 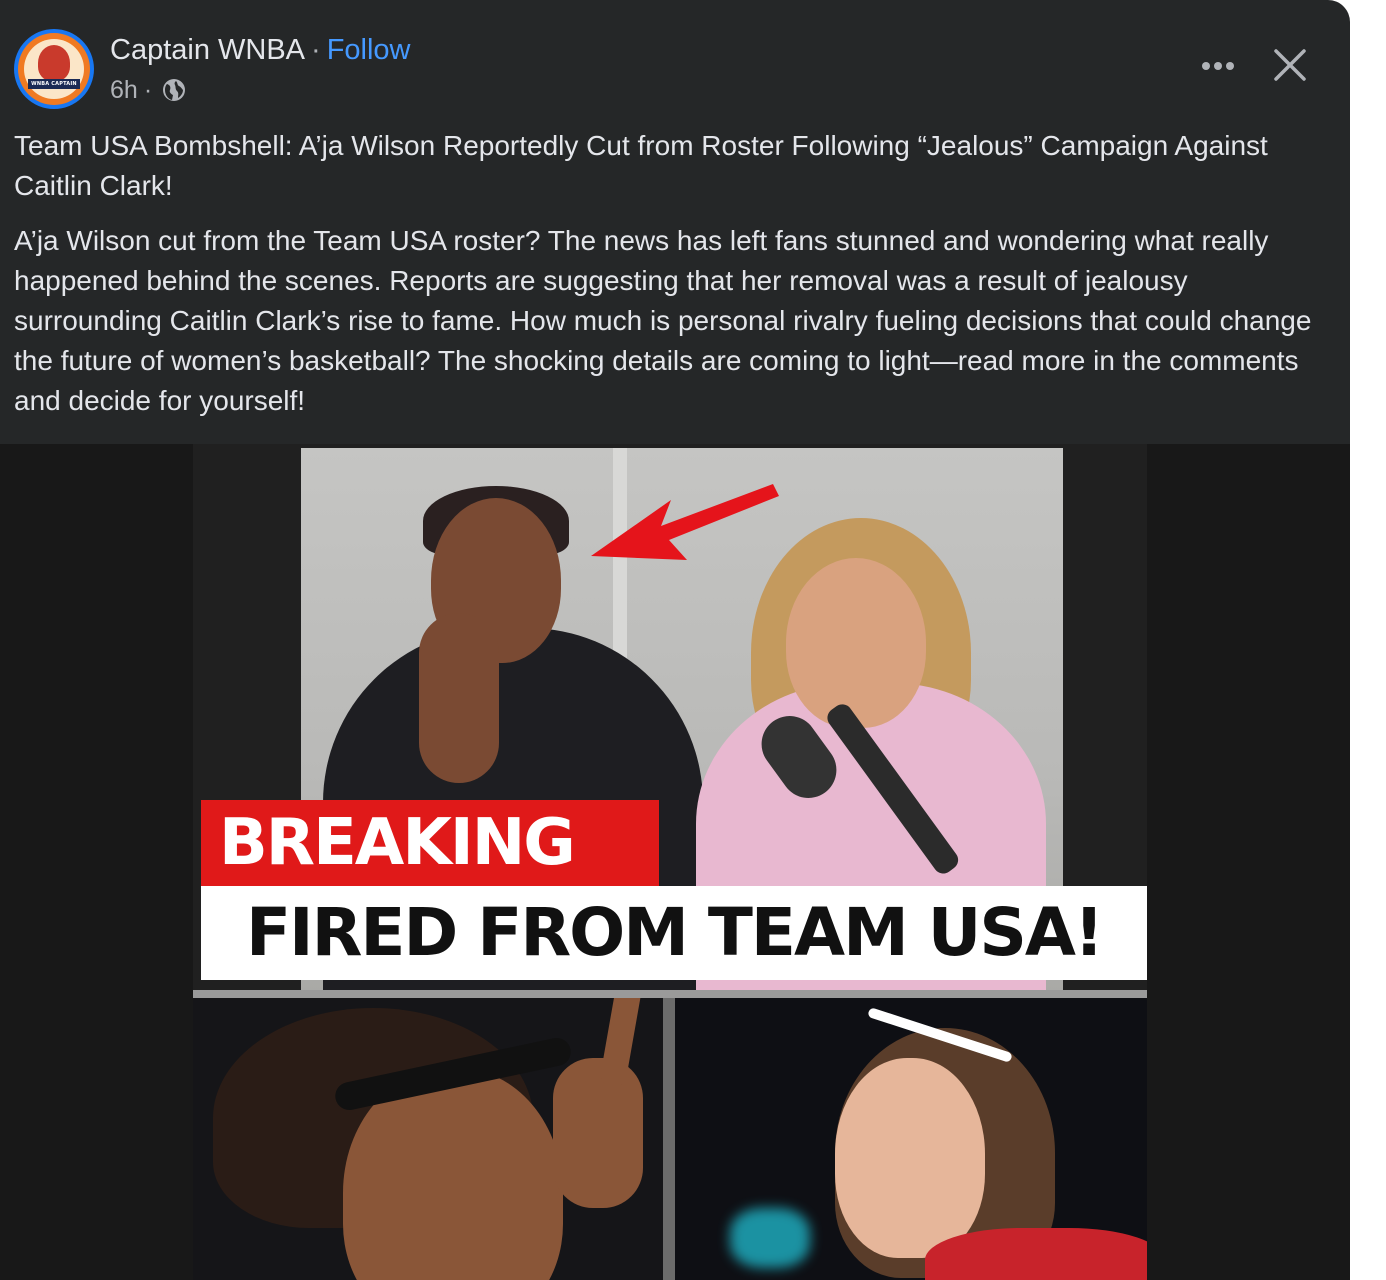 What do you see at coordinates (675, 60) in the screenshot?
I see `post-header: WNBA CAPTAIN Captain WNBA · Follow 6h ·` at bounding box center [675, 60].